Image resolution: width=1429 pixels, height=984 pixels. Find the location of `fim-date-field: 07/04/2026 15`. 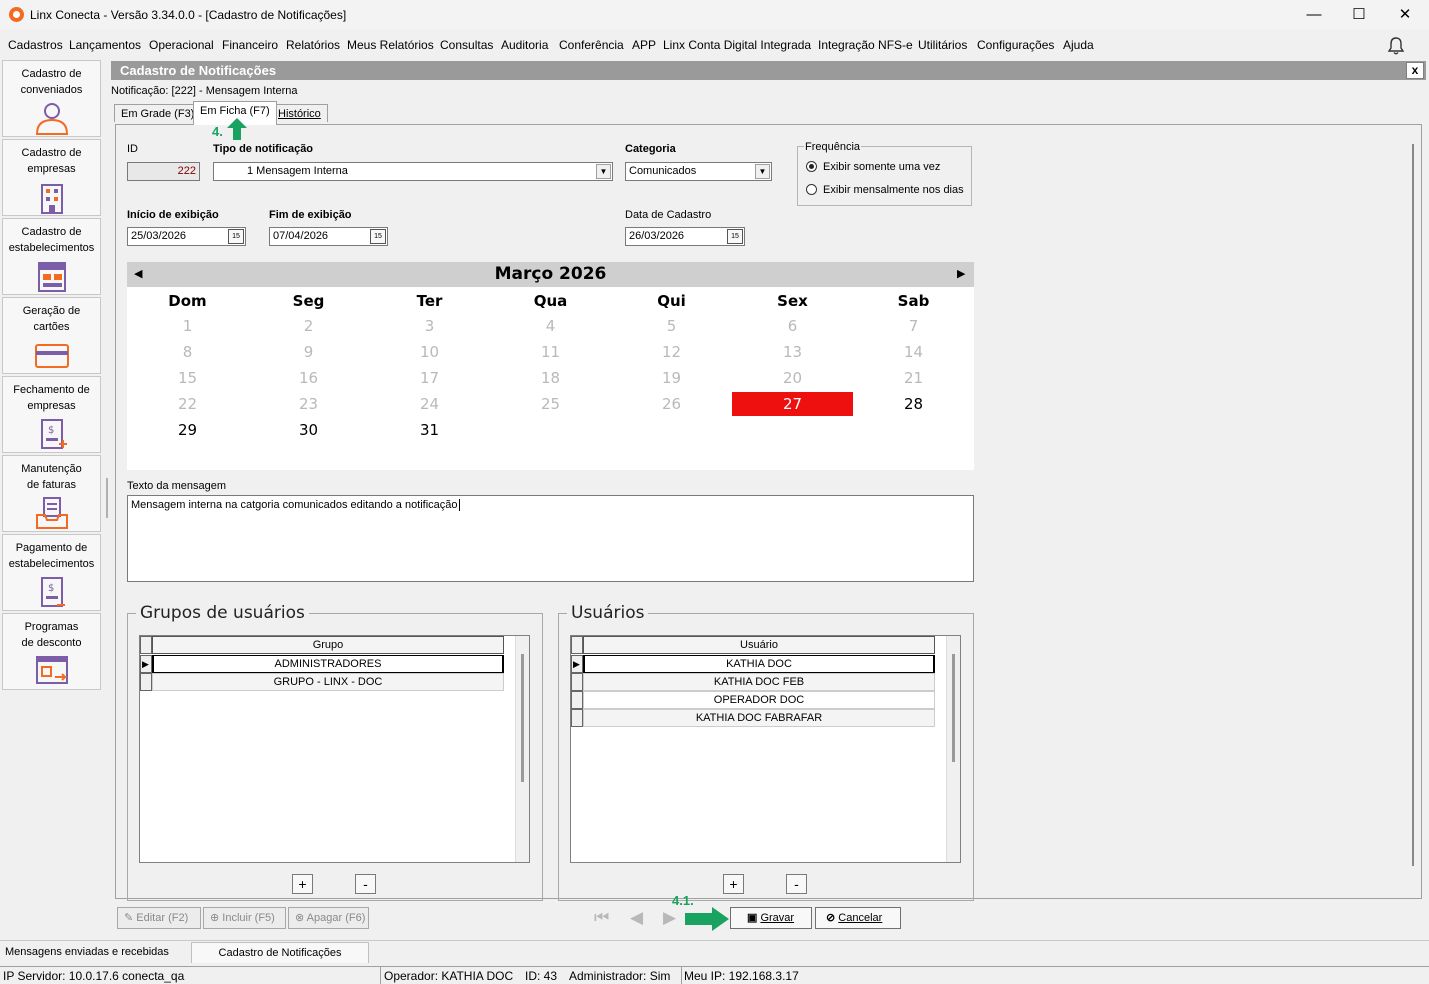

fim-date-field: 07/04/2026 15 is located at coordinates (328, 236).